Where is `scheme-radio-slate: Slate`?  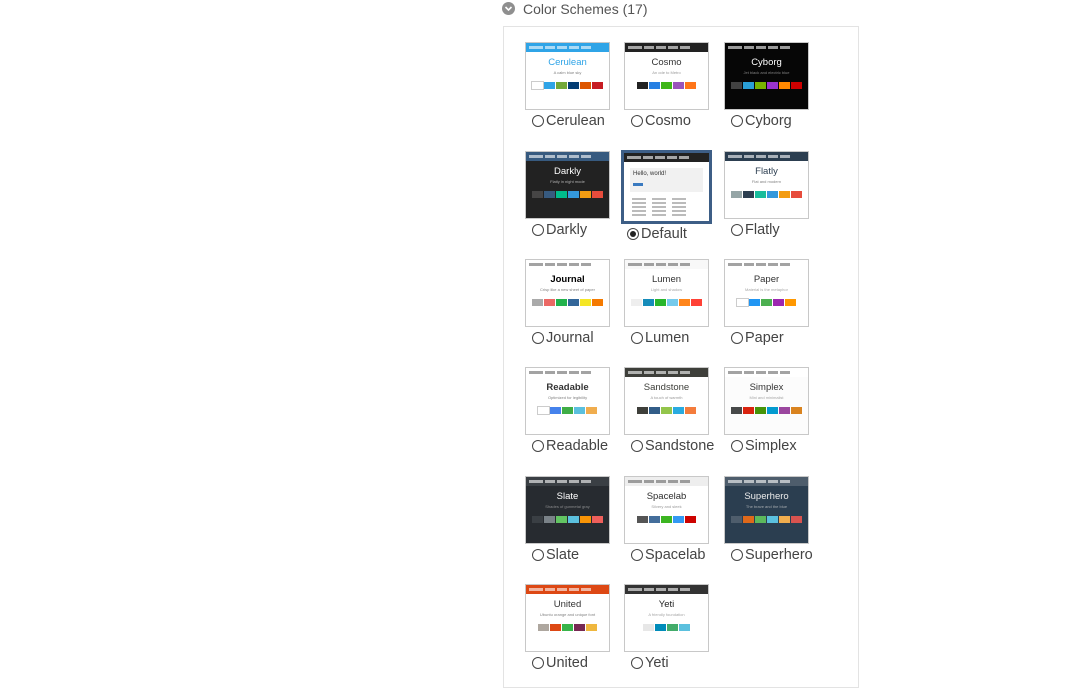
scheme-radio-slate: Slate is located at coordinates (555, 555).